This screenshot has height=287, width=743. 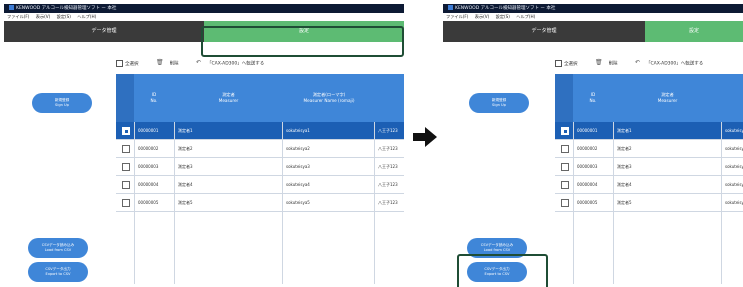 I want to click on table-row: 00000003 測定者3 sokuteisya3 八王子123, so click(x=260, y=167).